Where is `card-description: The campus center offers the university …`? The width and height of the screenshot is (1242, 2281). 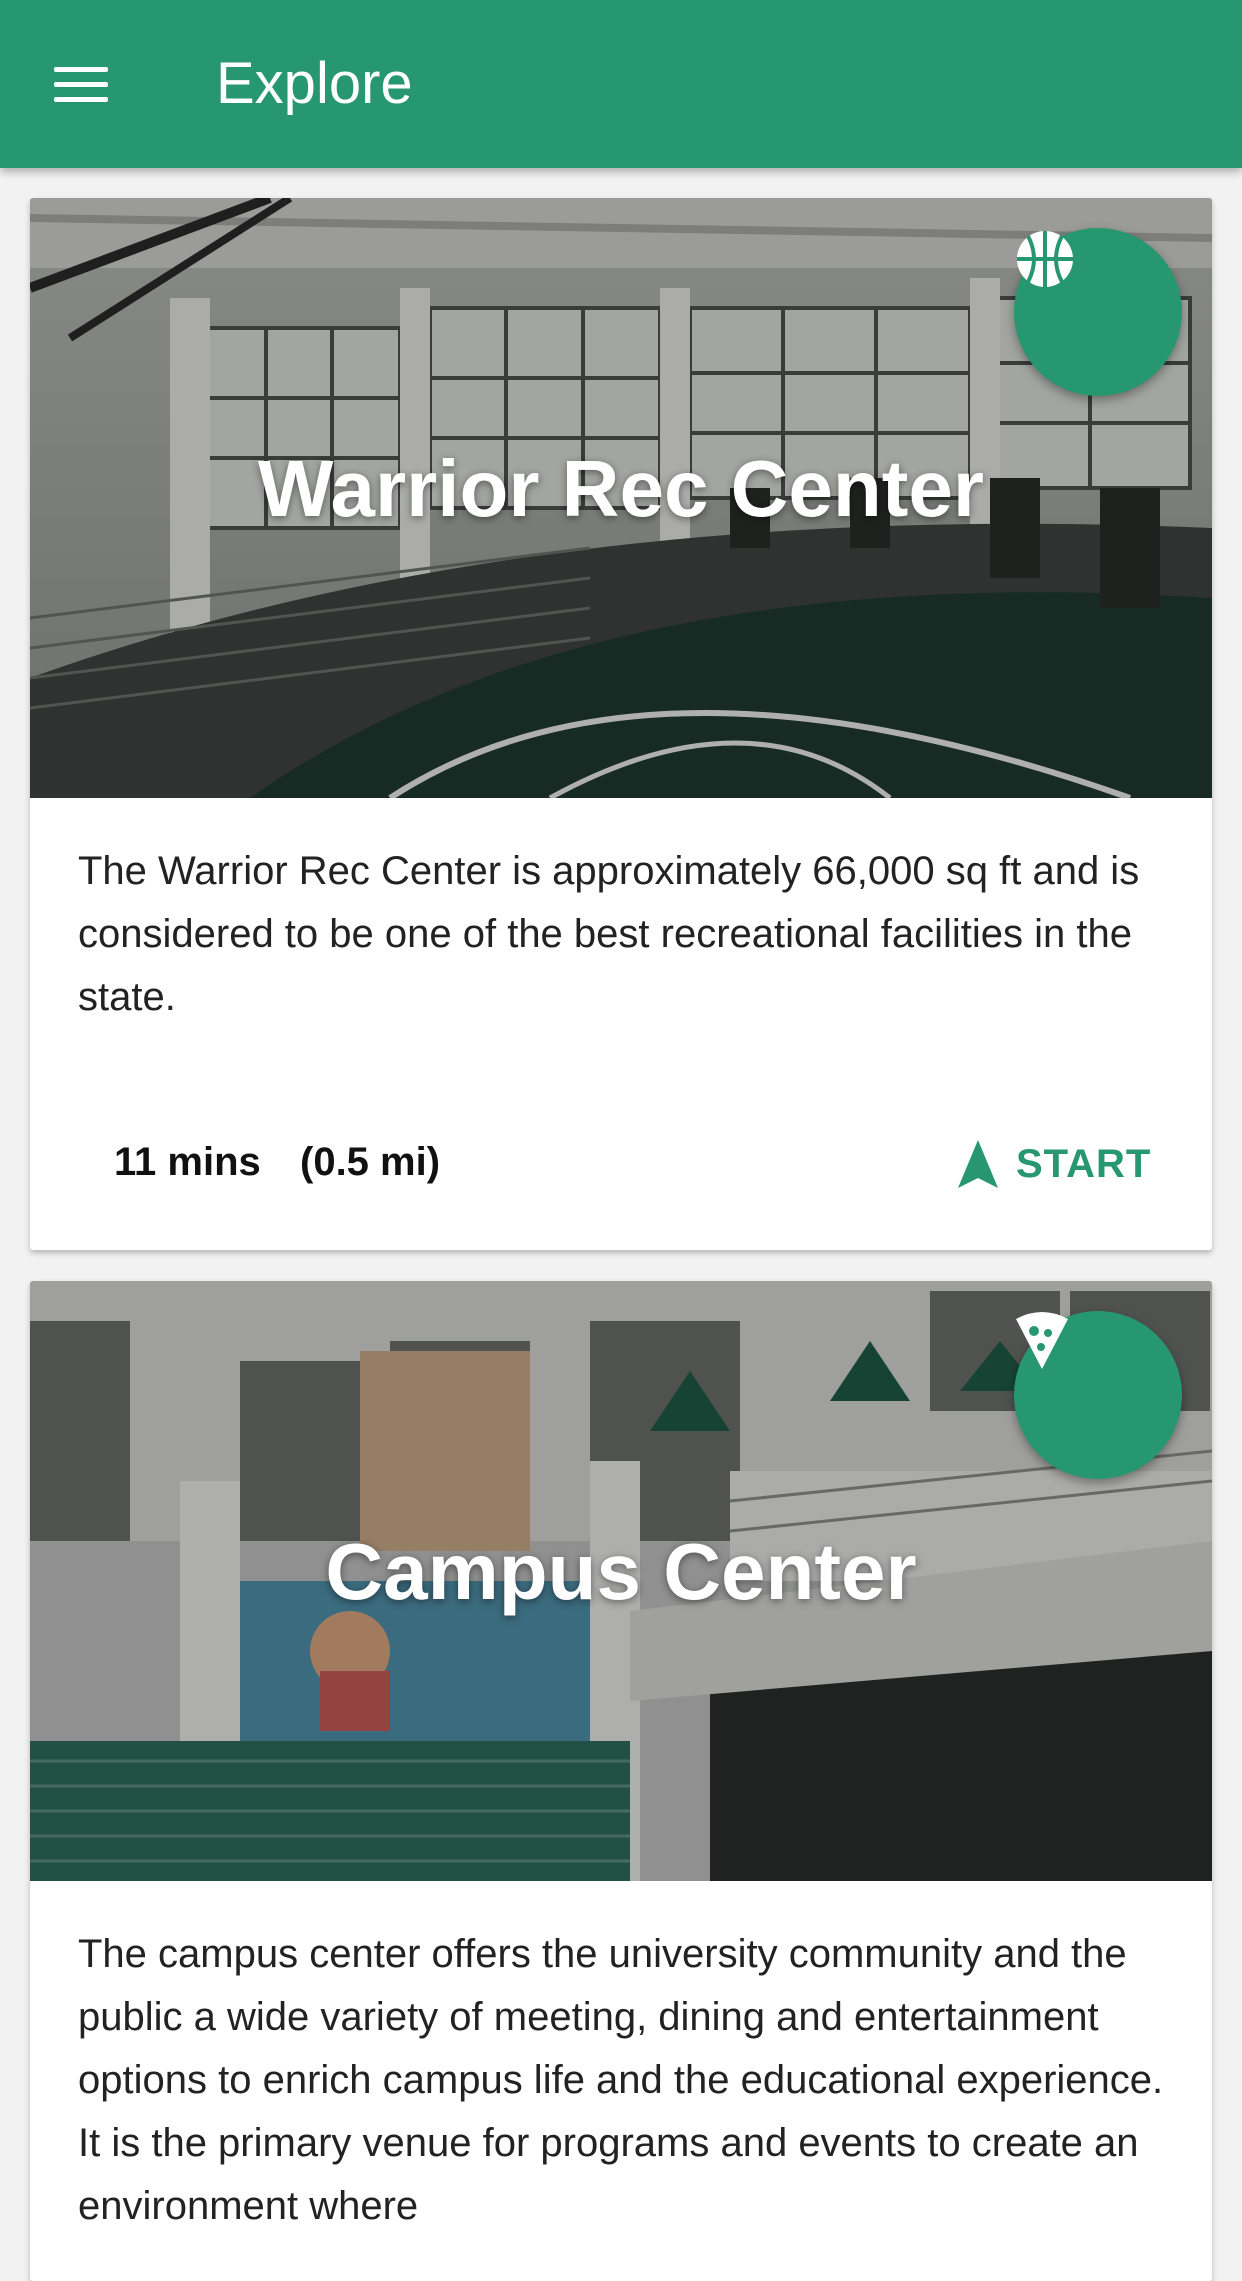 card-description: The campus center offers the university … is located at coordinates (621, 2080).